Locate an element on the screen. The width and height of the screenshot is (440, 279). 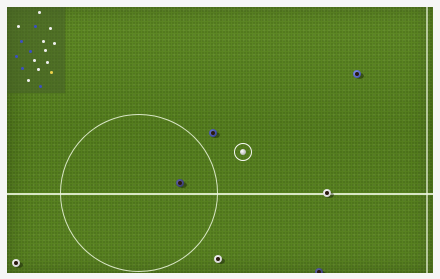
touchline is located at coordinates (427, 140).